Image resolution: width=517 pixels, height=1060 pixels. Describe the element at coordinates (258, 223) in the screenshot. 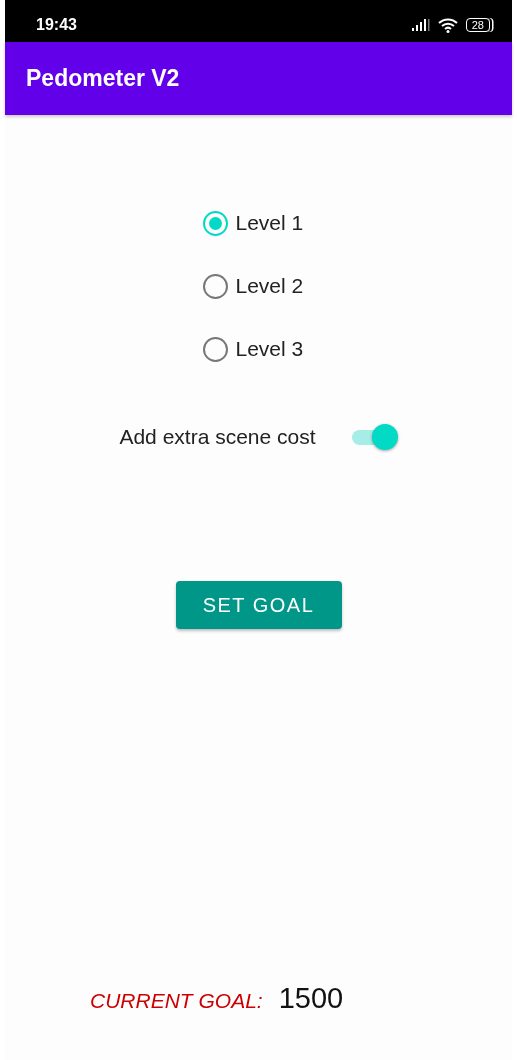

I see `radio-option: Level 1` at that location.